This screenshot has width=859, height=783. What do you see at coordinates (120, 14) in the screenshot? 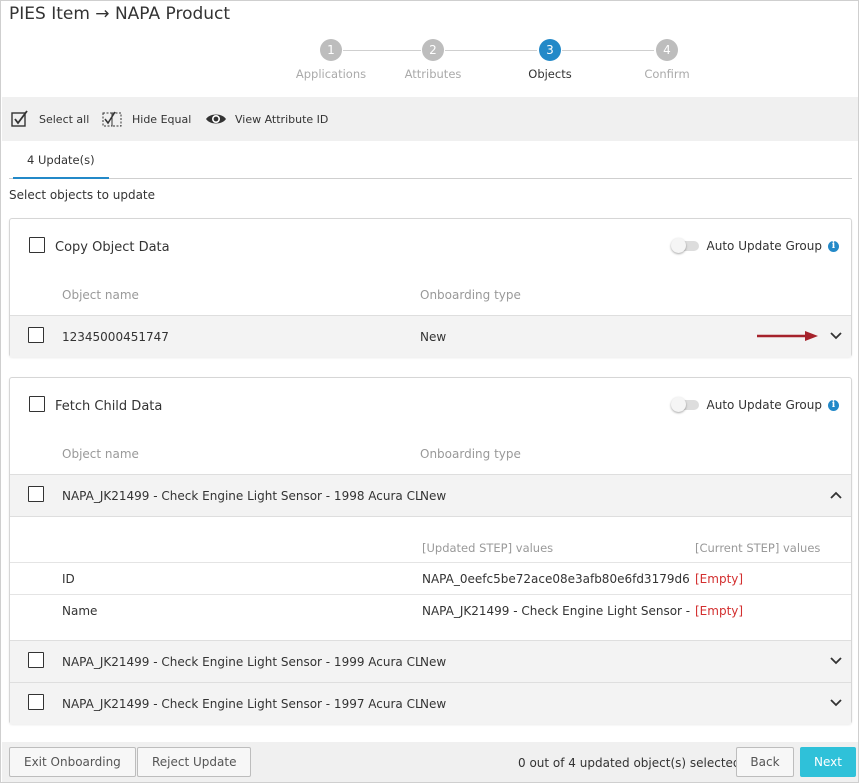
I see `page-title: PIES Item → NAPA Product` at bounding box center [120, 14].